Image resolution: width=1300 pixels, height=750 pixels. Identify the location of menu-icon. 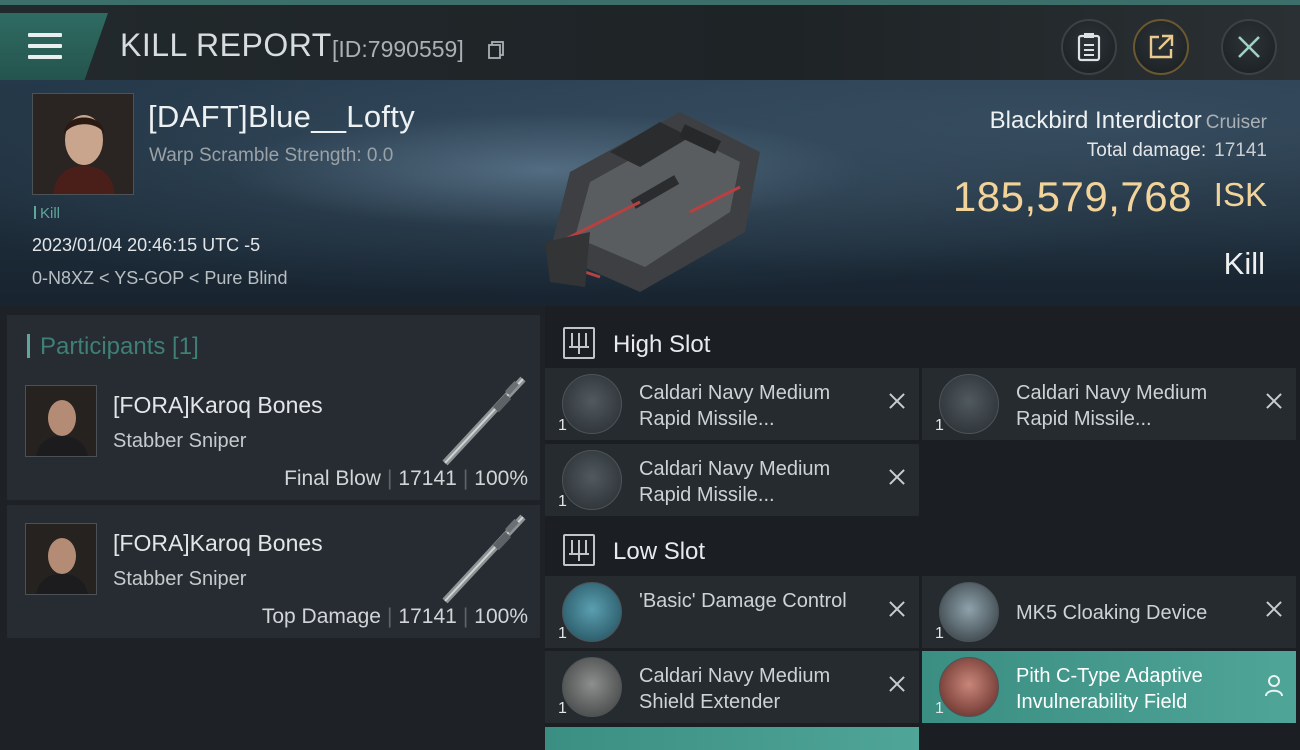
(45, 46).